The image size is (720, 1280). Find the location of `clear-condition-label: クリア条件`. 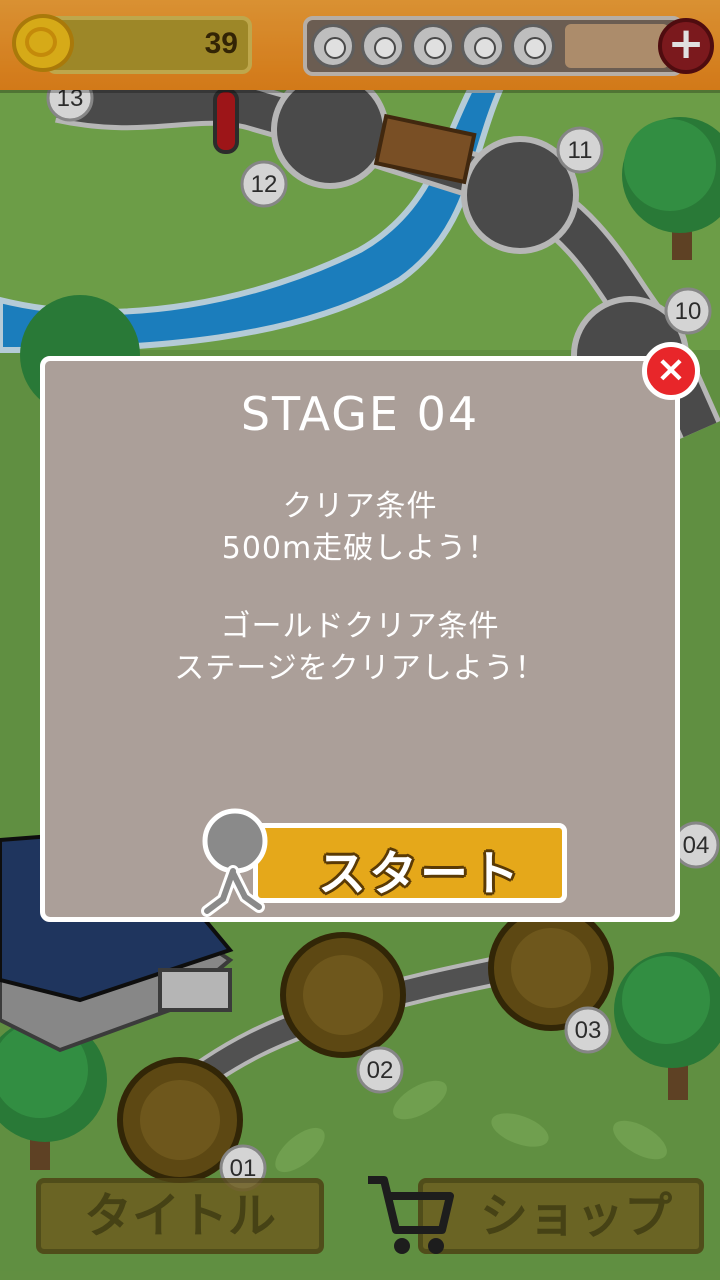

clear-condition-label: クリア条件 is located at coordinates (360, 506).